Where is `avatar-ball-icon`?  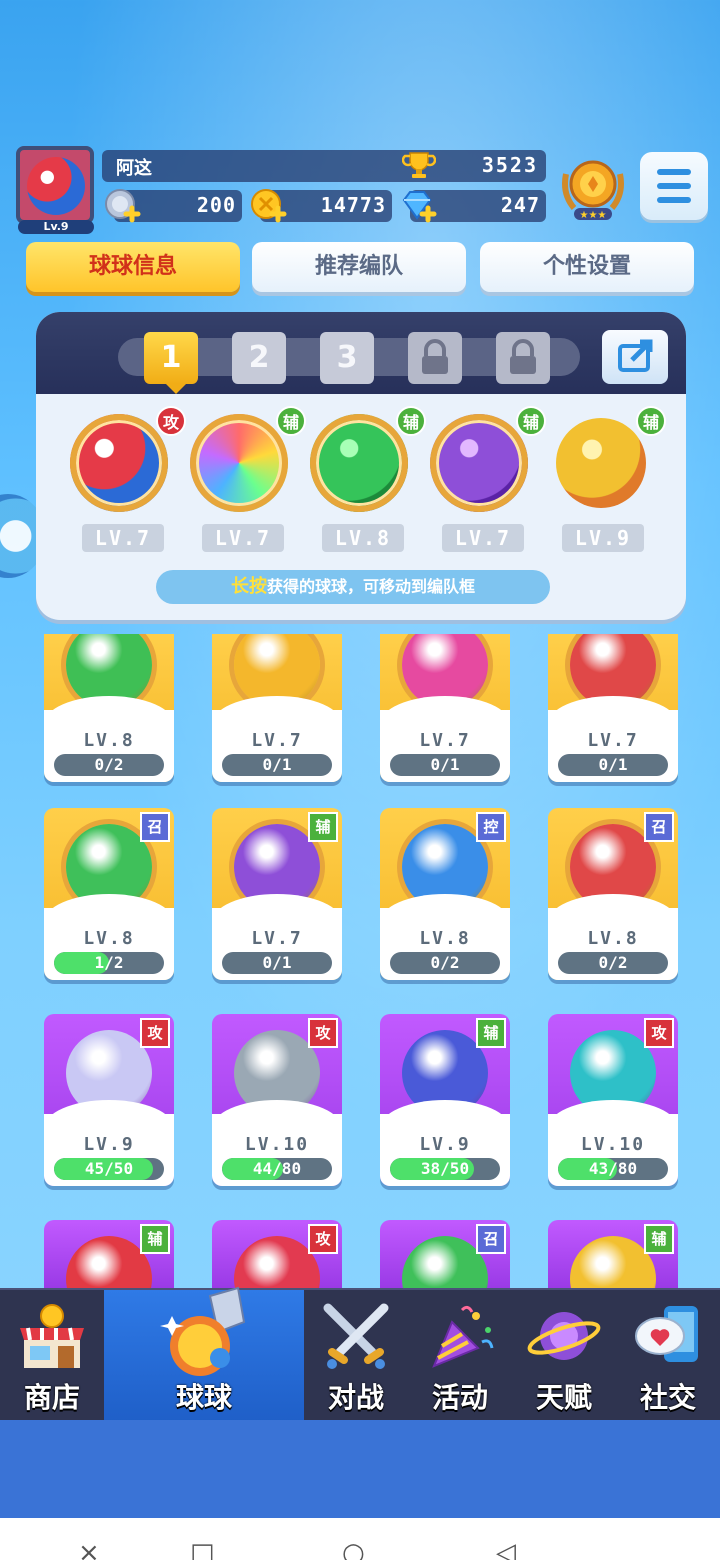 avatar-ball-icon is located at coordinates (56, 186).